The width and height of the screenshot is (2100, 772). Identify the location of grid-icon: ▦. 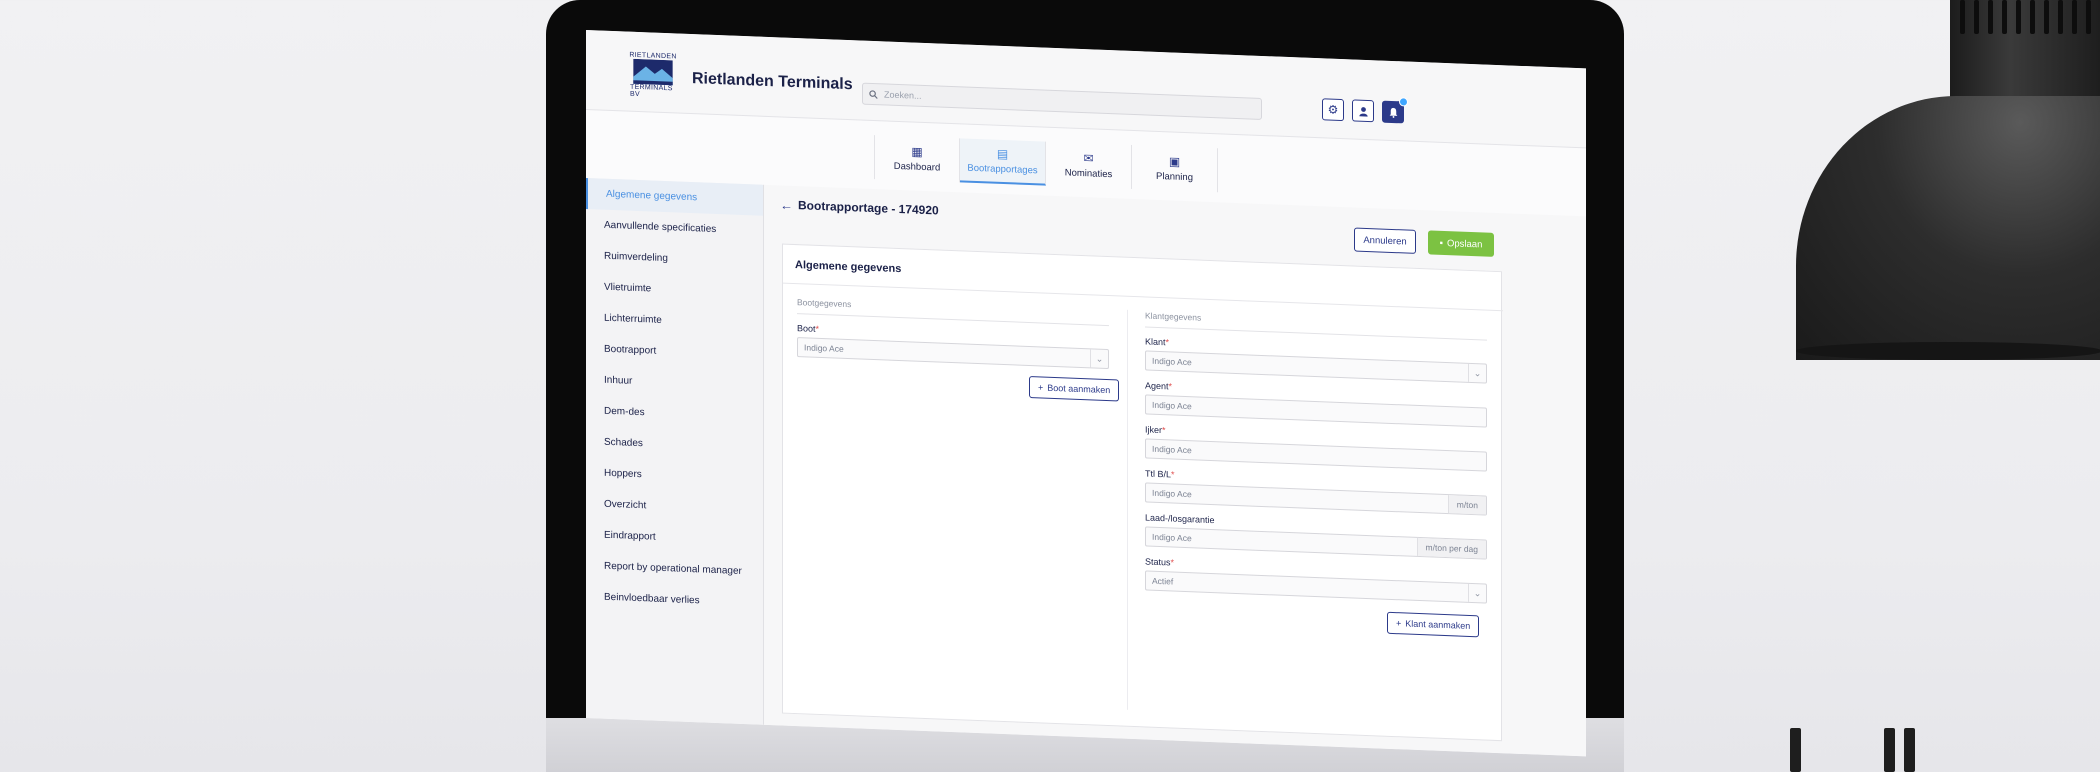
(917, 151).